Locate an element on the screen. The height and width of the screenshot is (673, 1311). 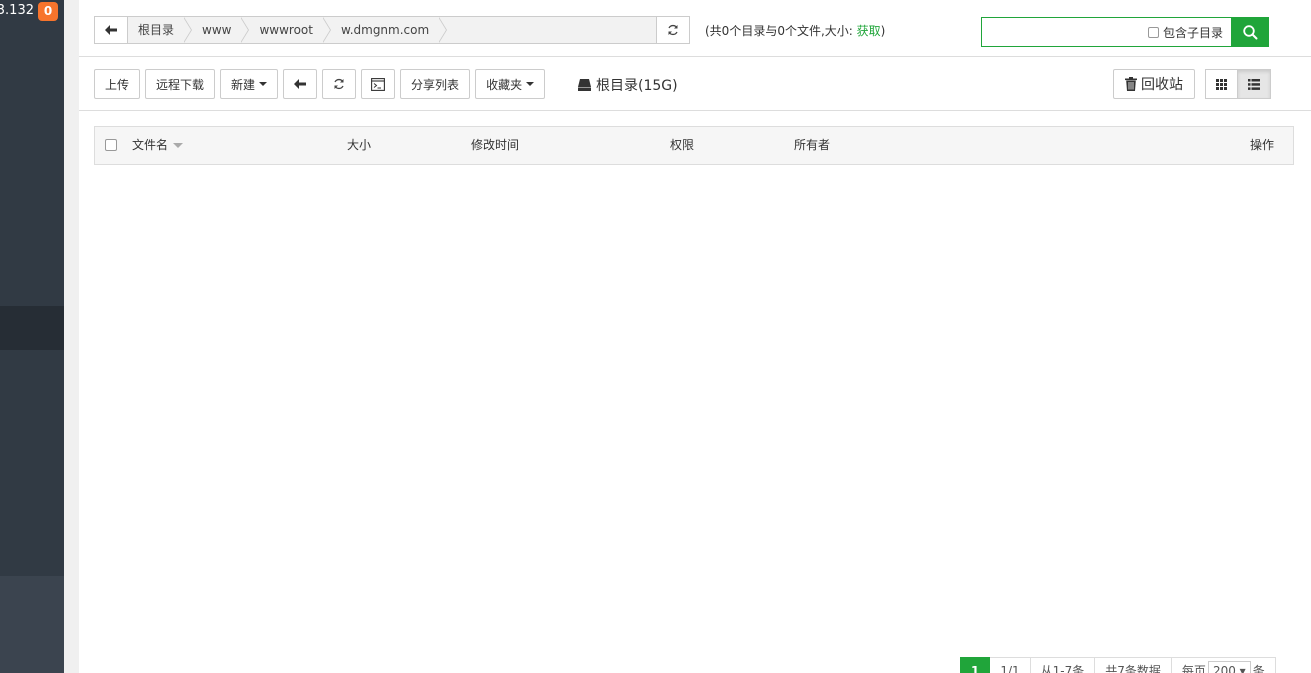
hard-drive-icon is located at coordinates (584, 85).